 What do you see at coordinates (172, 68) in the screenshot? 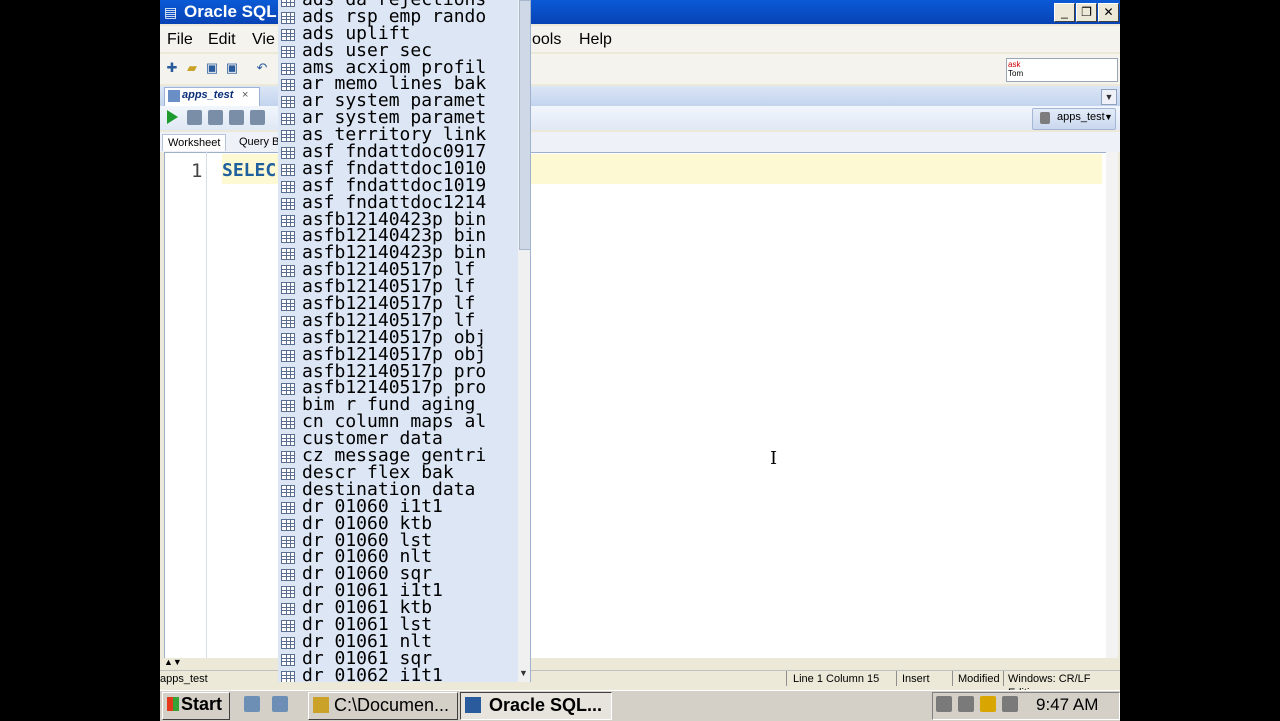
I see `new-file-icon: ✚` at bounding box center [172, 68].